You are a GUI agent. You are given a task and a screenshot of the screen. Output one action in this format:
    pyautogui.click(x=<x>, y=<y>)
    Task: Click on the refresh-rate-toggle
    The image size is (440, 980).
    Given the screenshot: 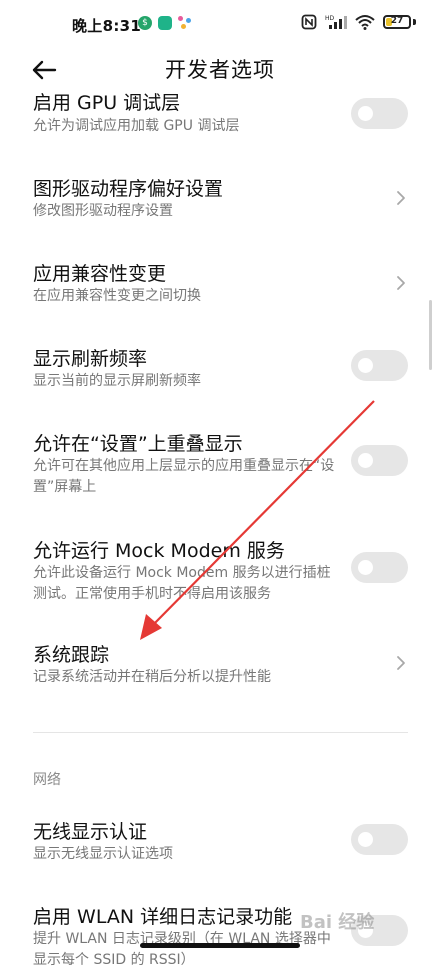 What is the action you would take?
    pyautogui.click(x=379, y=365)
    